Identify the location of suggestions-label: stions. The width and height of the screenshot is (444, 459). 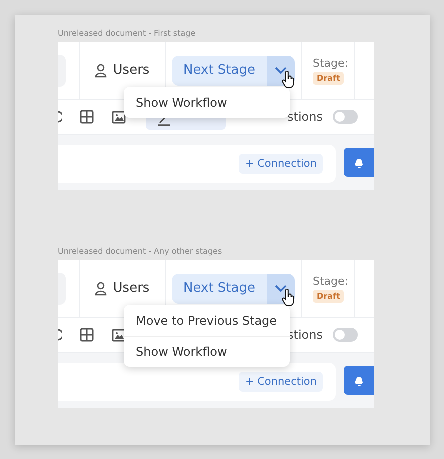
(305, 117).